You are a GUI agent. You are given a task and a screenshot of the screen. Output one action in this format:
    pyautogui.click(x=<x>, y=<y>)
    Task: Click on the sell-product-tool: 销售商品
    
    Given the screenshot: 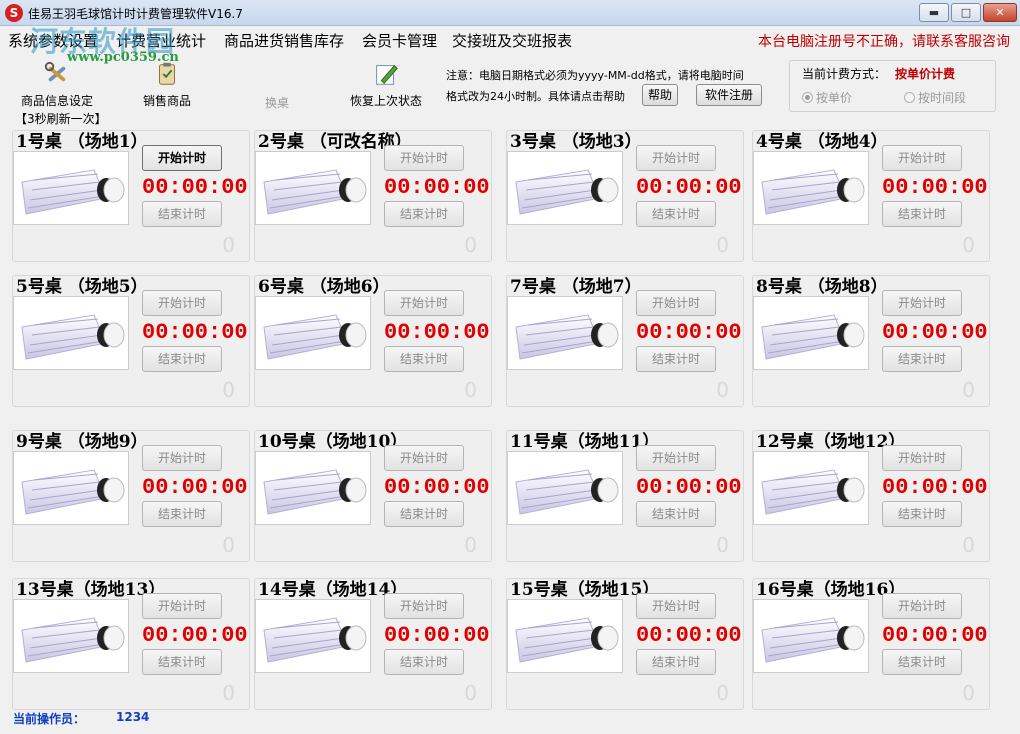 What is the action you would take?
    pyautogui.click(x=167, y=84)
    